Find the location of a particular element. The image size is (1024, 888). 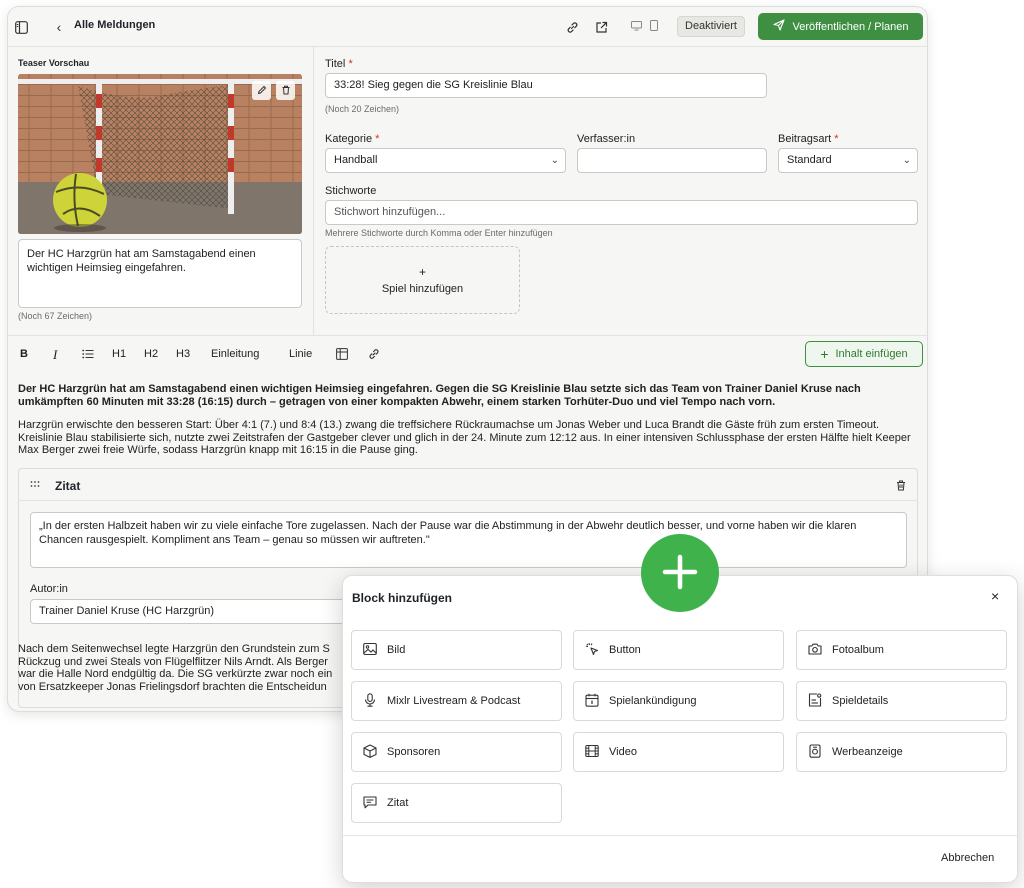

block-option-label: Mixlr Livestream & Podcast is located at coordinates (454, 701).